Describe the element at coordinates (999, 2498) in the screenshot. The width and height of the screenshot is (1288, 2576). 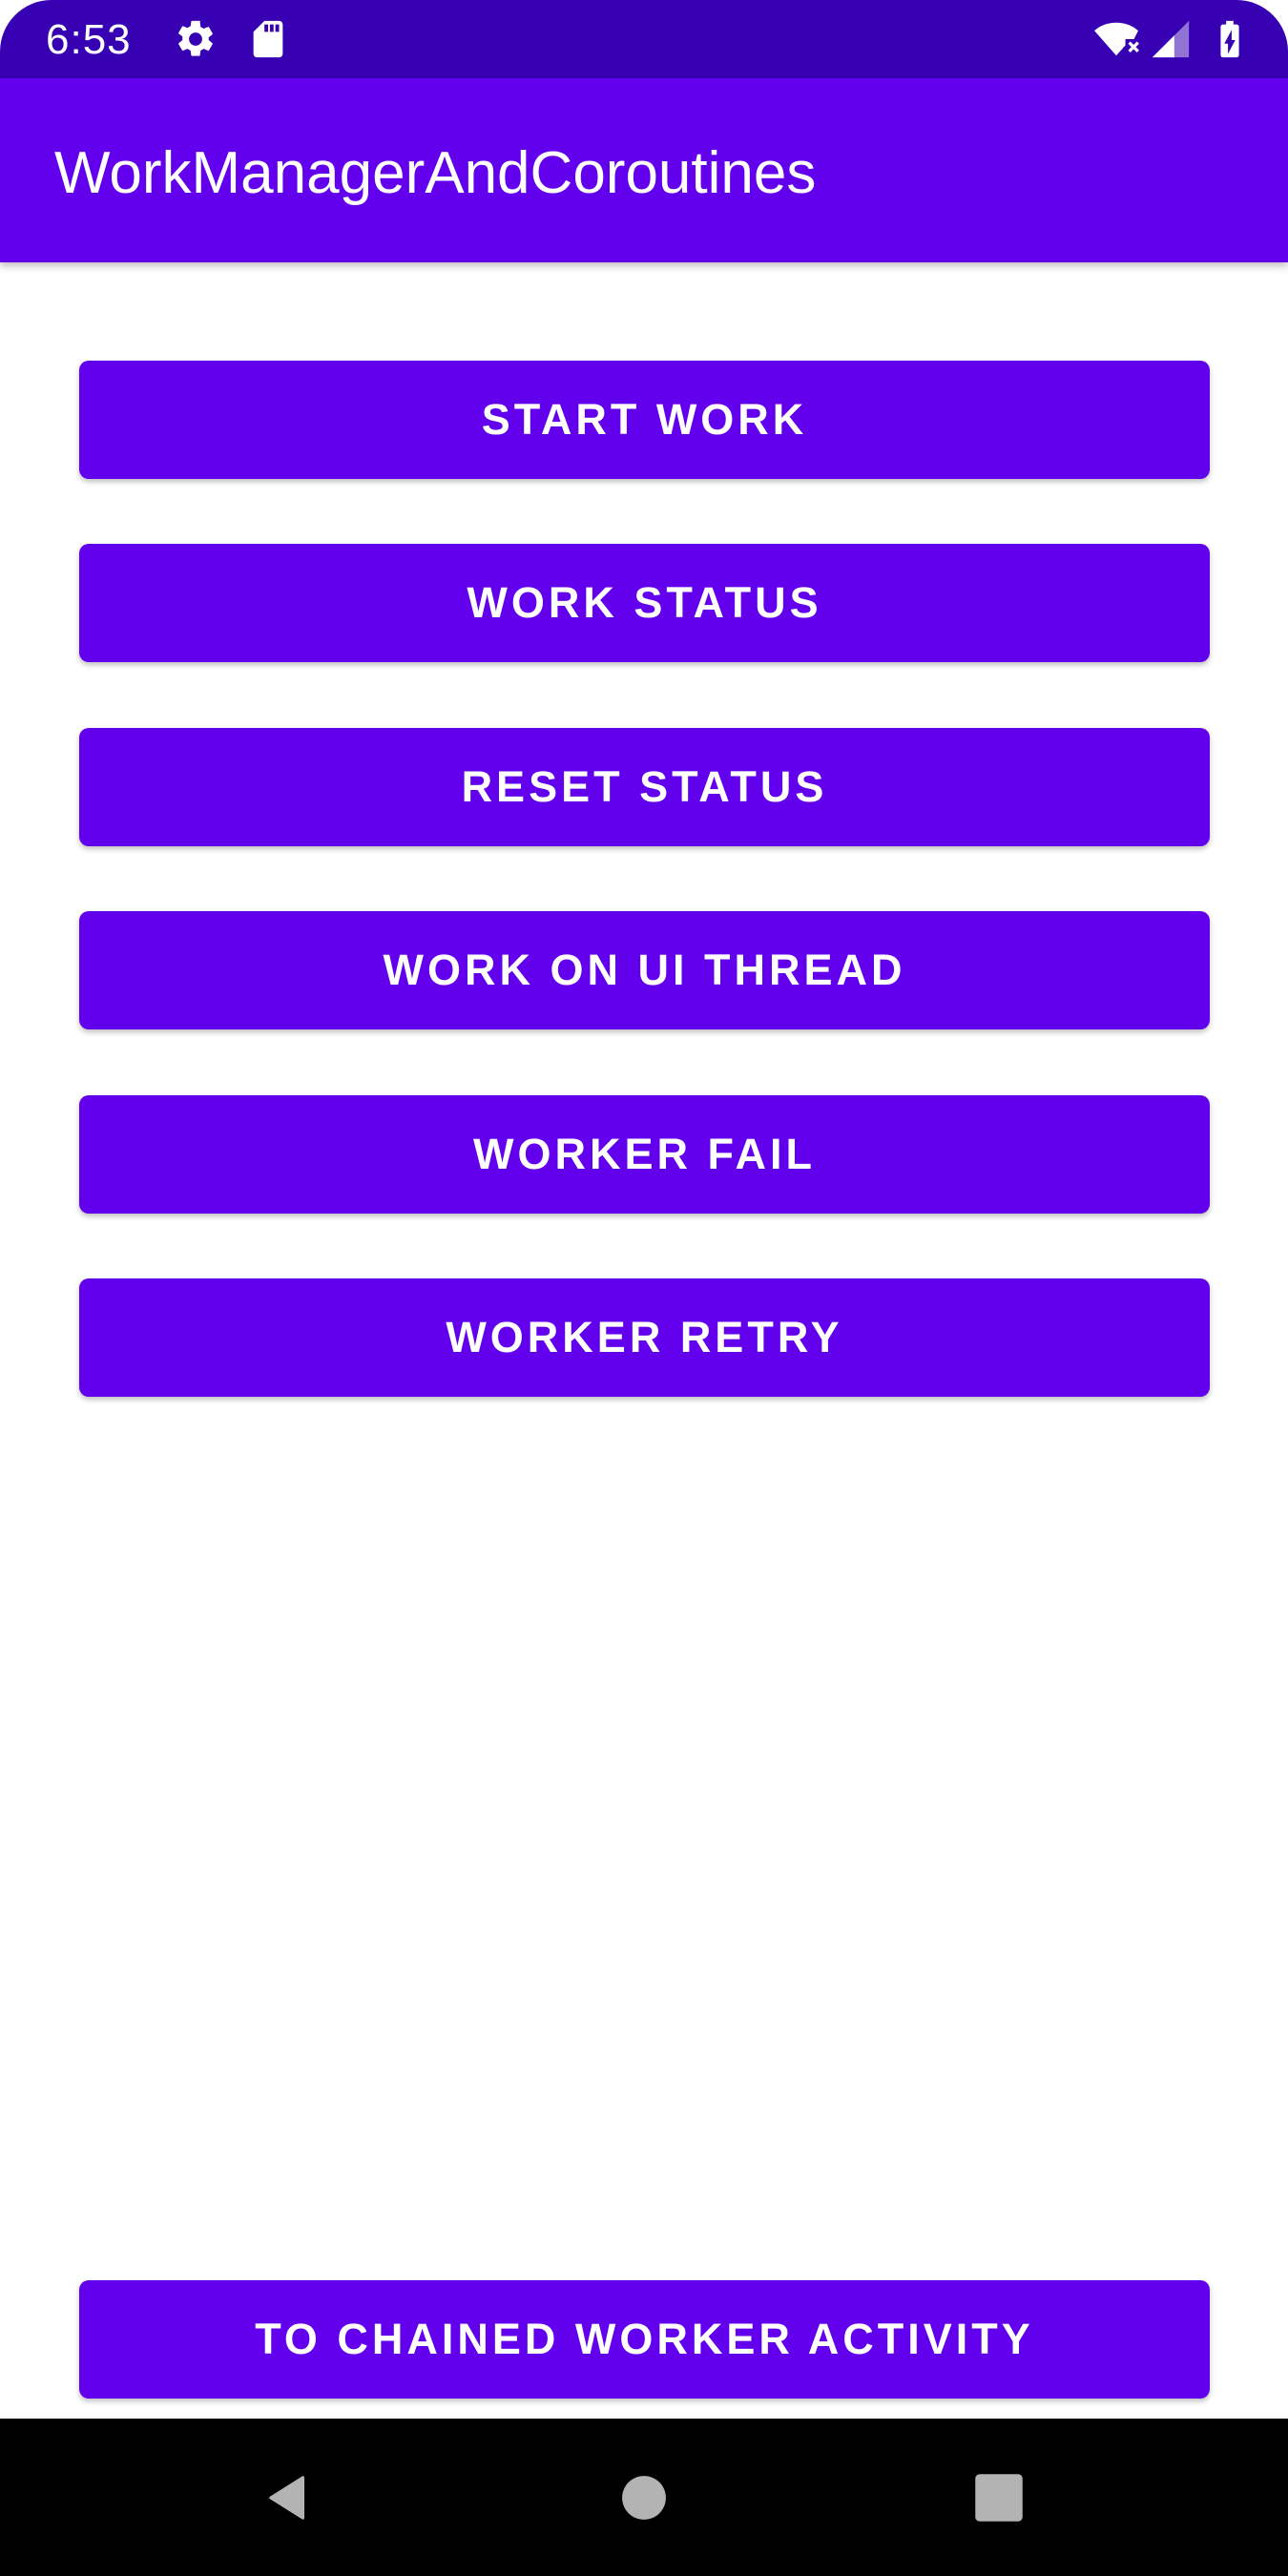
I see `recents-icon` at that location.